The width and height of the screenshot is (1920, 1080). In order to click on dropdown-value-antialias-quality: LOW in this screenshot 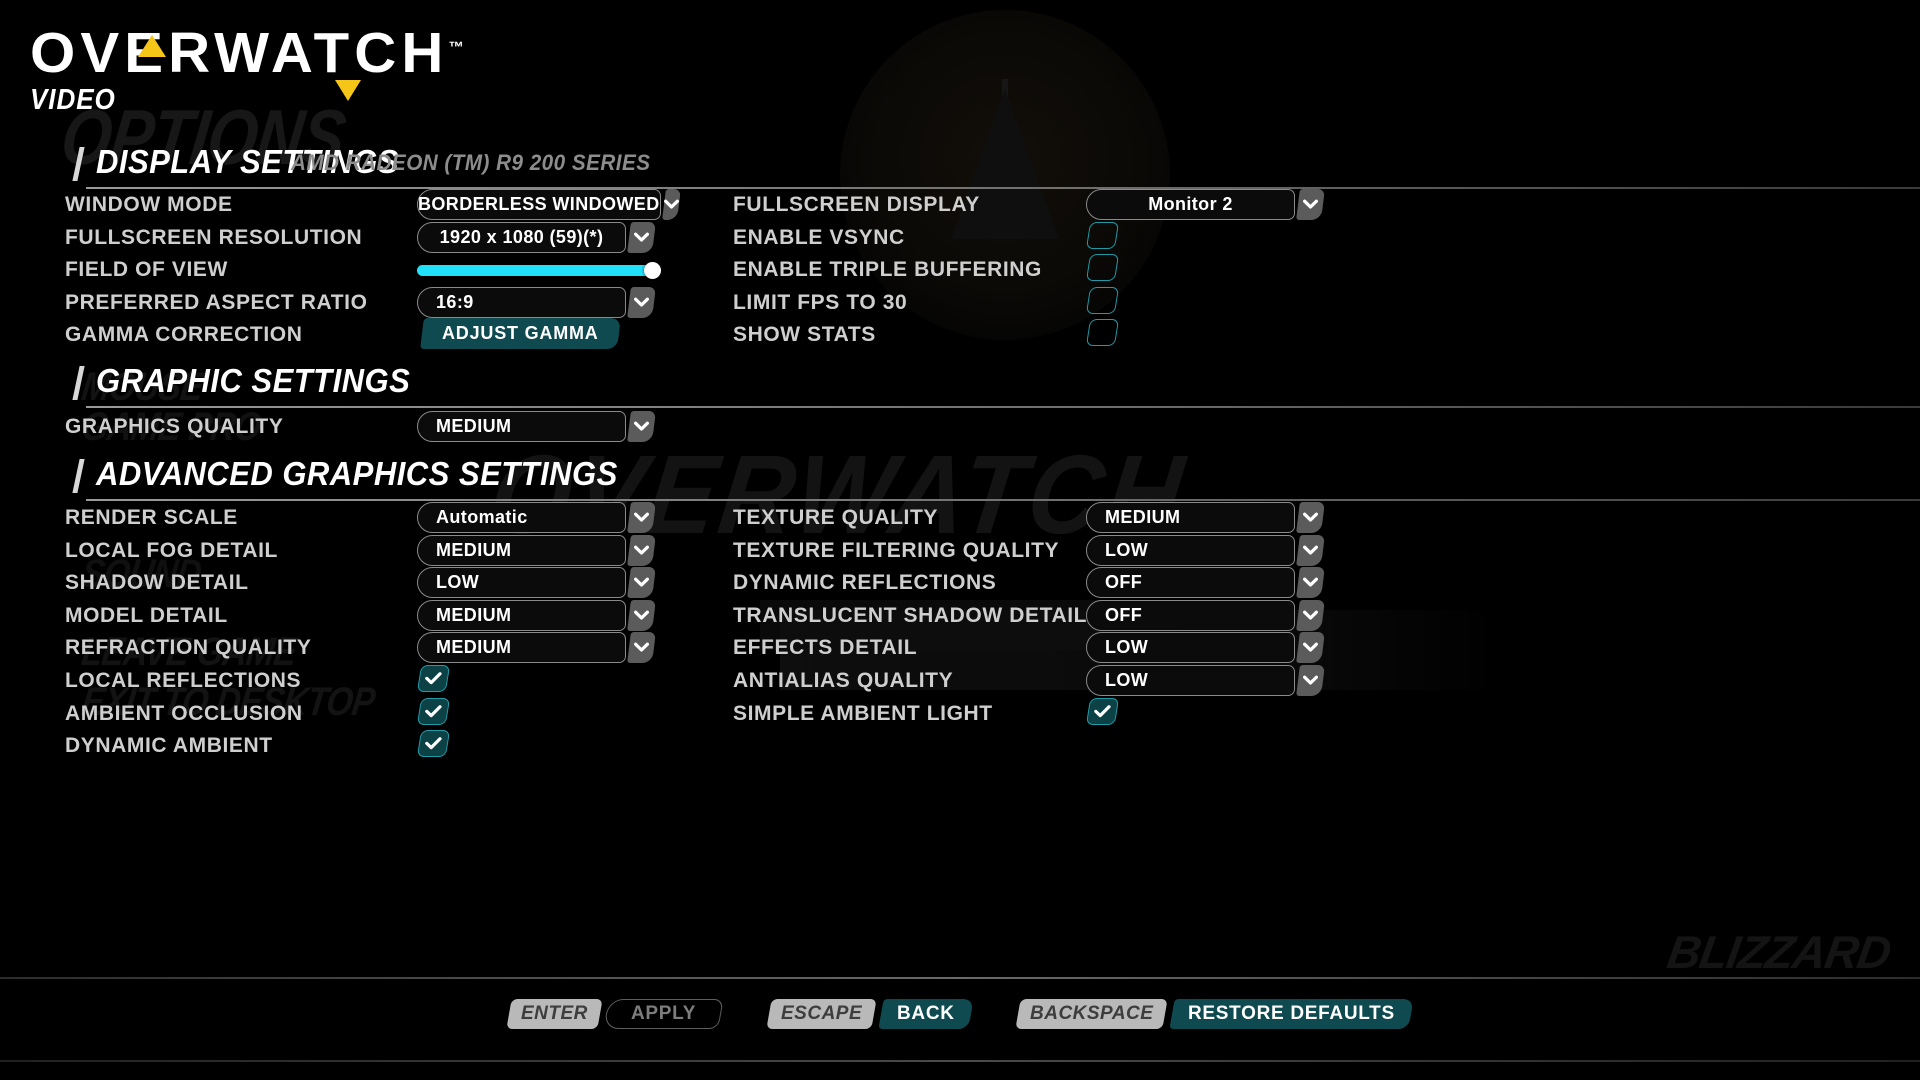, I will do `click(1127, 680)`.